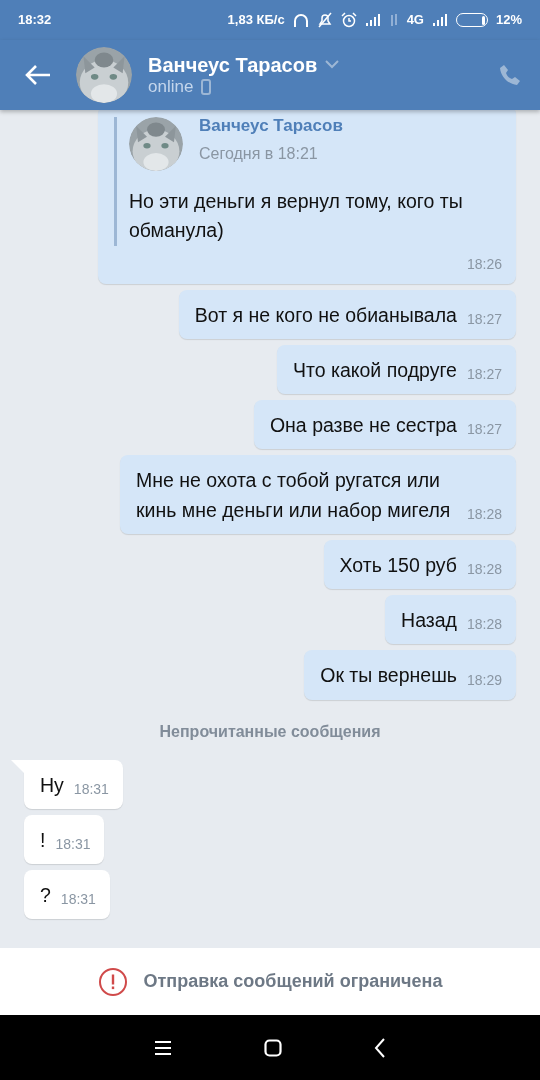  What do you see at coordinates (293, 981) in the screenshot?
I see `restriction-notice: Отправка сообщений ограничена` at bounding box center [293, 981].